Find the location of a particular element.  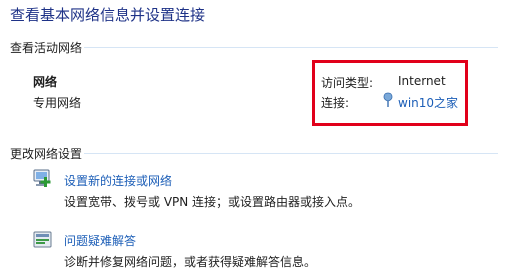

access-type-value: Internet is located at coordinates (422, 81).